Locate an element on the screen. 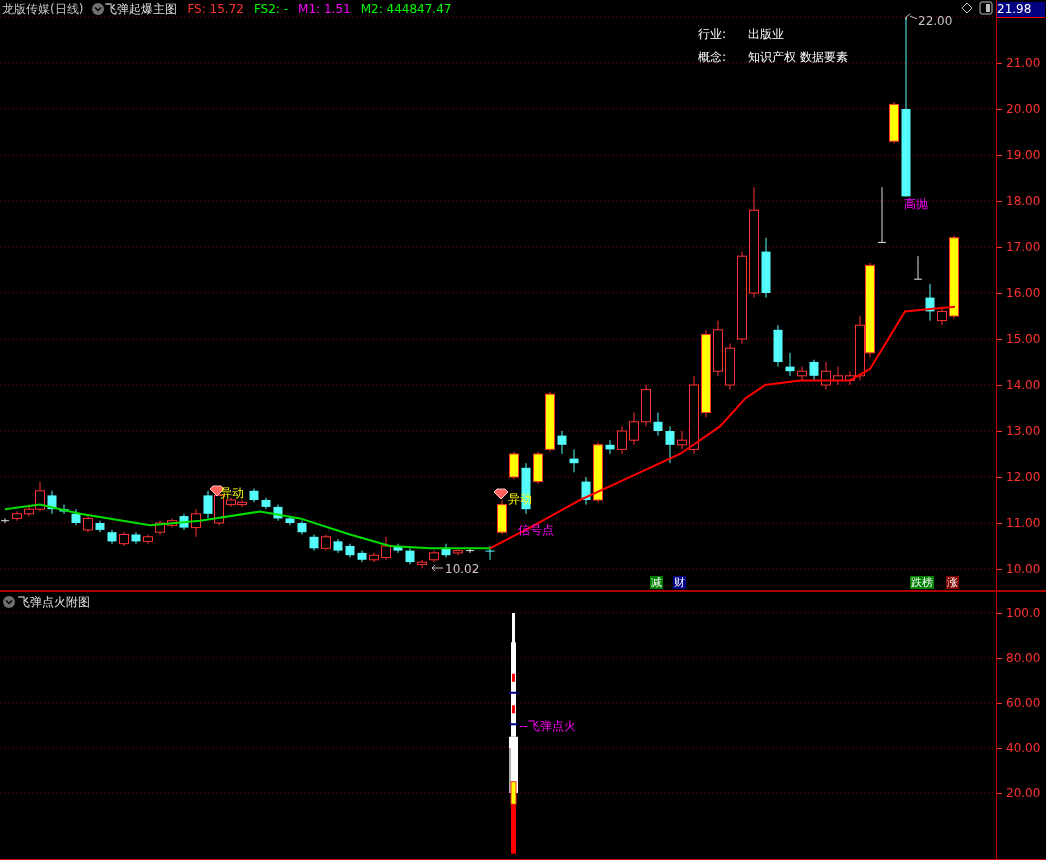  price-mark: 10.02 is located at coordinates (462, 569).